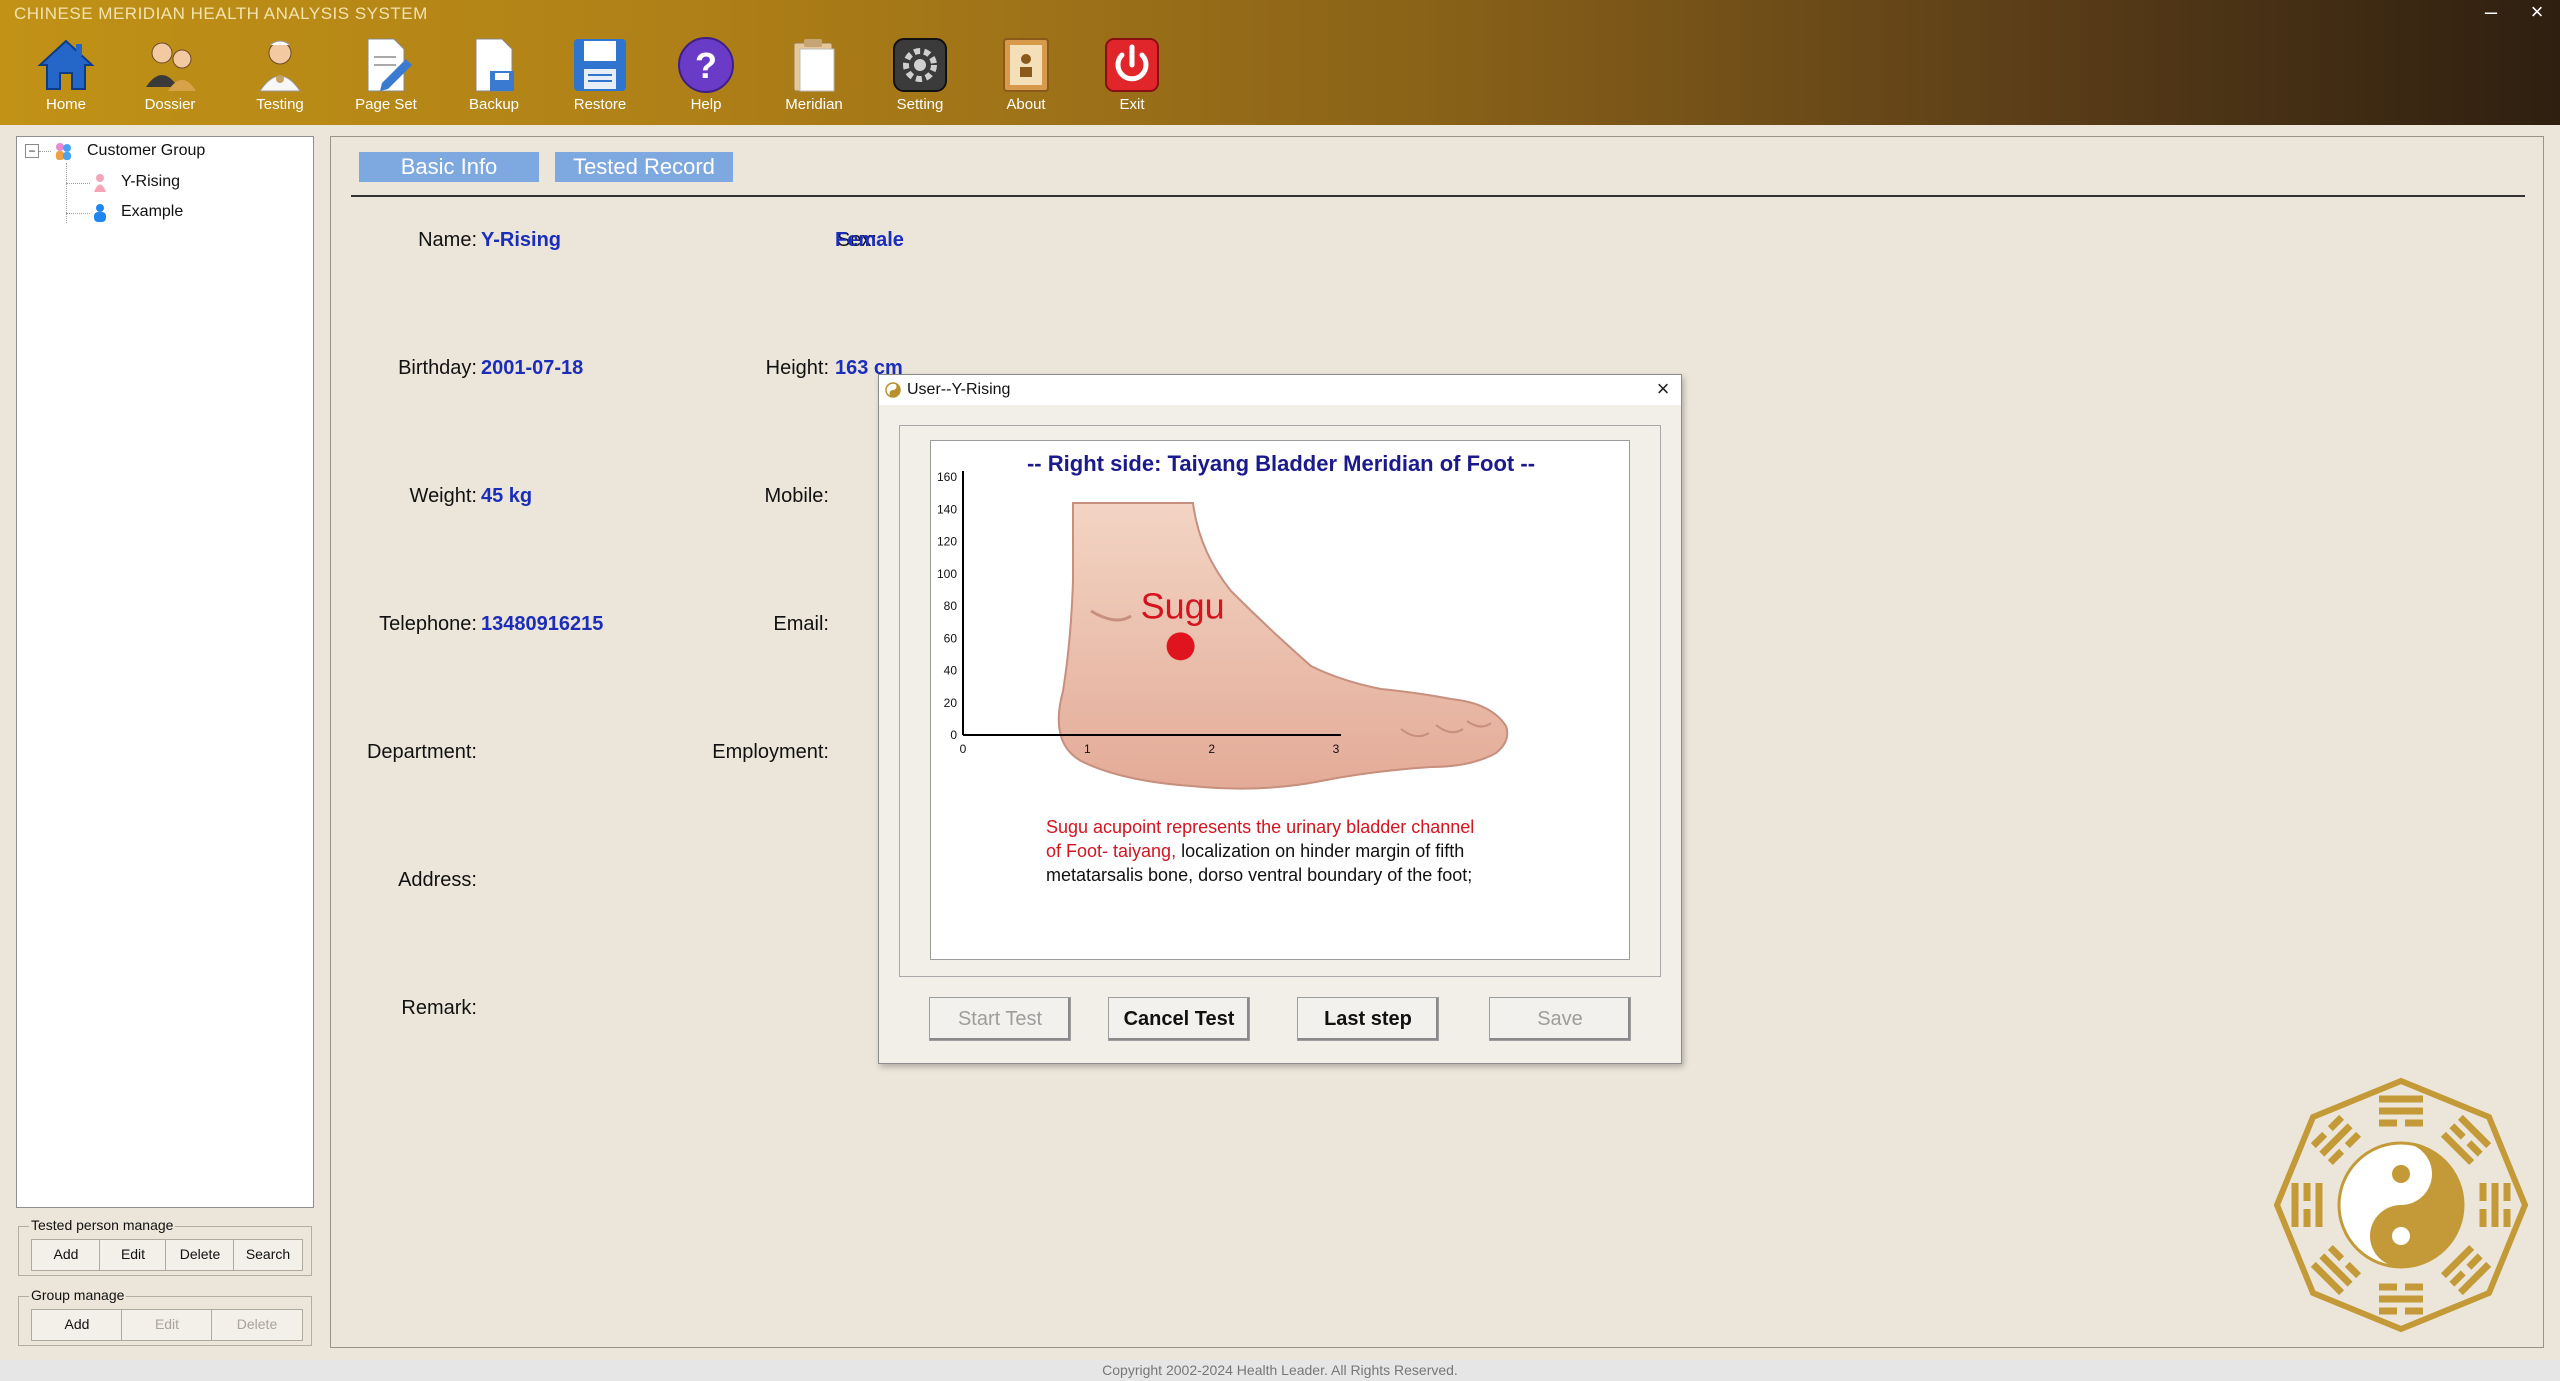  What do you see at coordinates (920, 65) in the screenshot?
I see `gear-icon` at bounding box center [920, 65].